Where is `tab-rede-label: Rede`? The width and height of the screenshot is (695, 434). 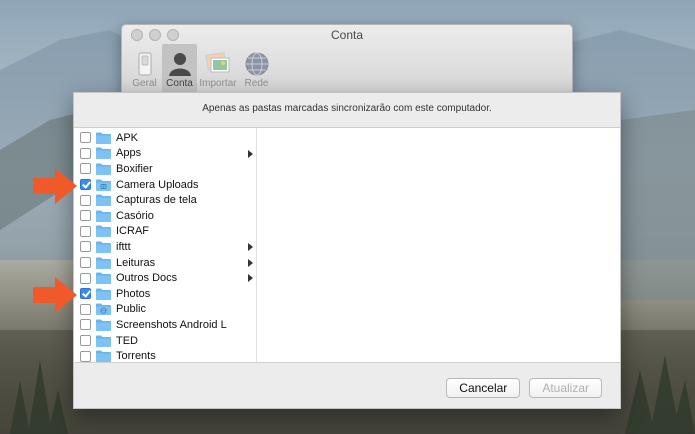 tab-rede-label: Rede is located at coordinates (256, 83).